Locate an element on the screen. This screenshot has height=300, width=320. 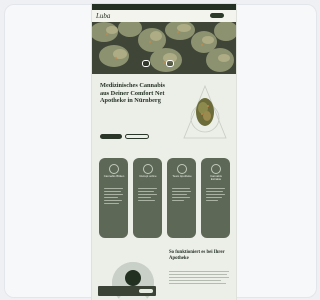
service-card-title: Cannabis Blüten is located at coordinates (114, 176).